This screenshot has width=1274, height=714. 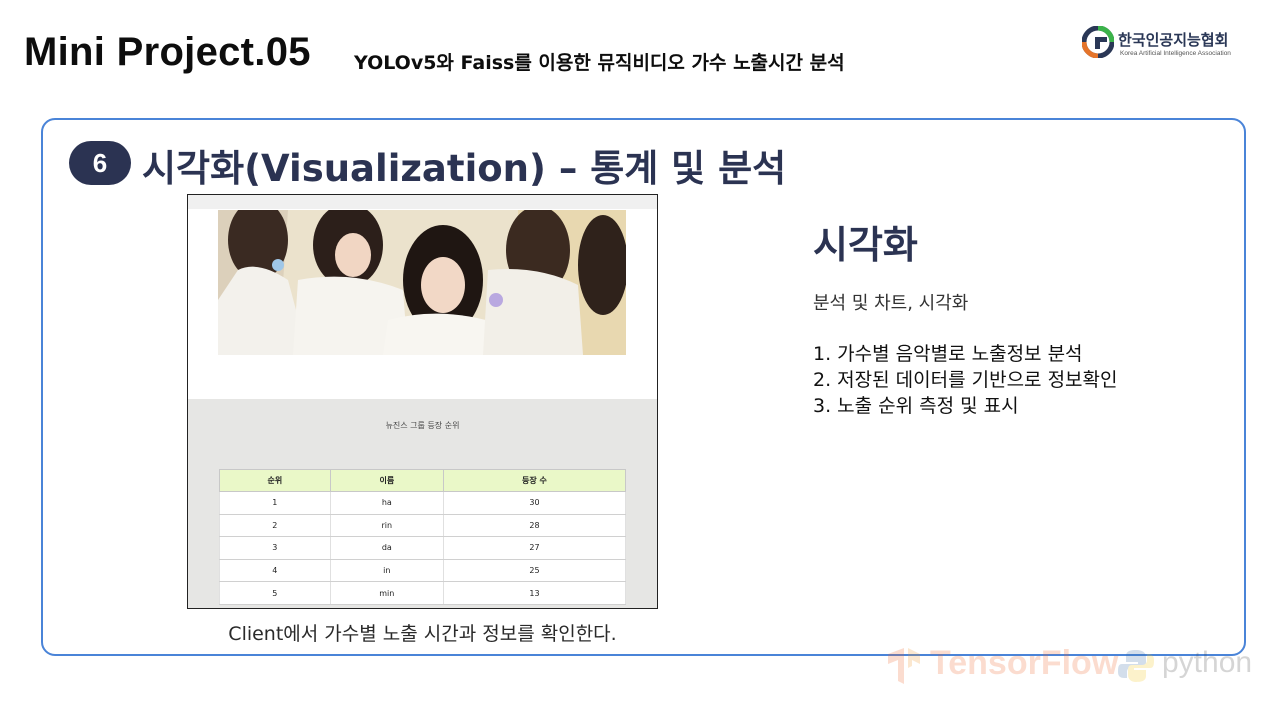 I want to click on cell-rank: 5, so click(x=275, y=593).